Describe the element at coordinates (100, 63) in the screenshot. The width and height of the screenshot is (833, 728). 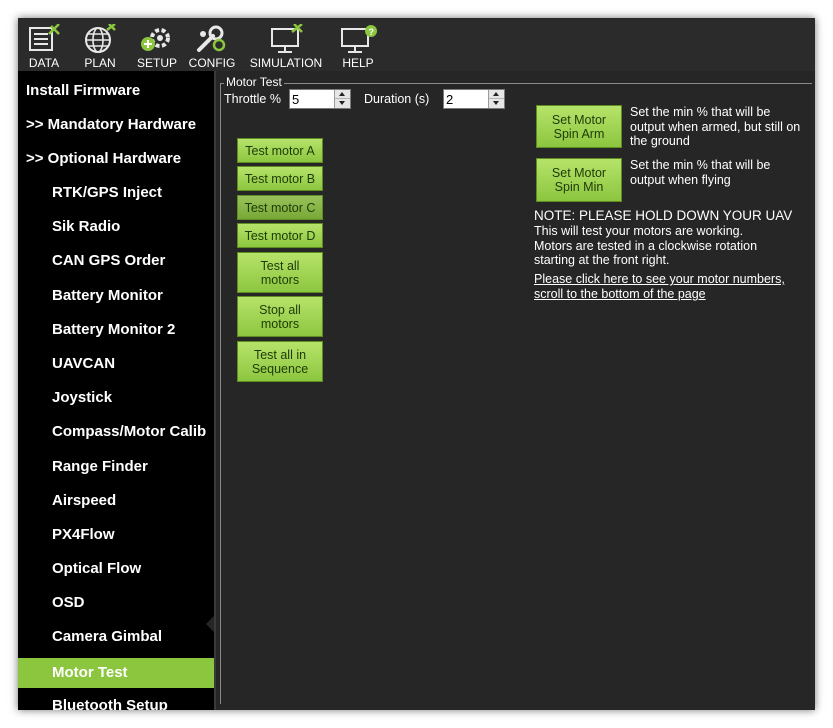
I see `plan-tab-label: PLAN` at that location.